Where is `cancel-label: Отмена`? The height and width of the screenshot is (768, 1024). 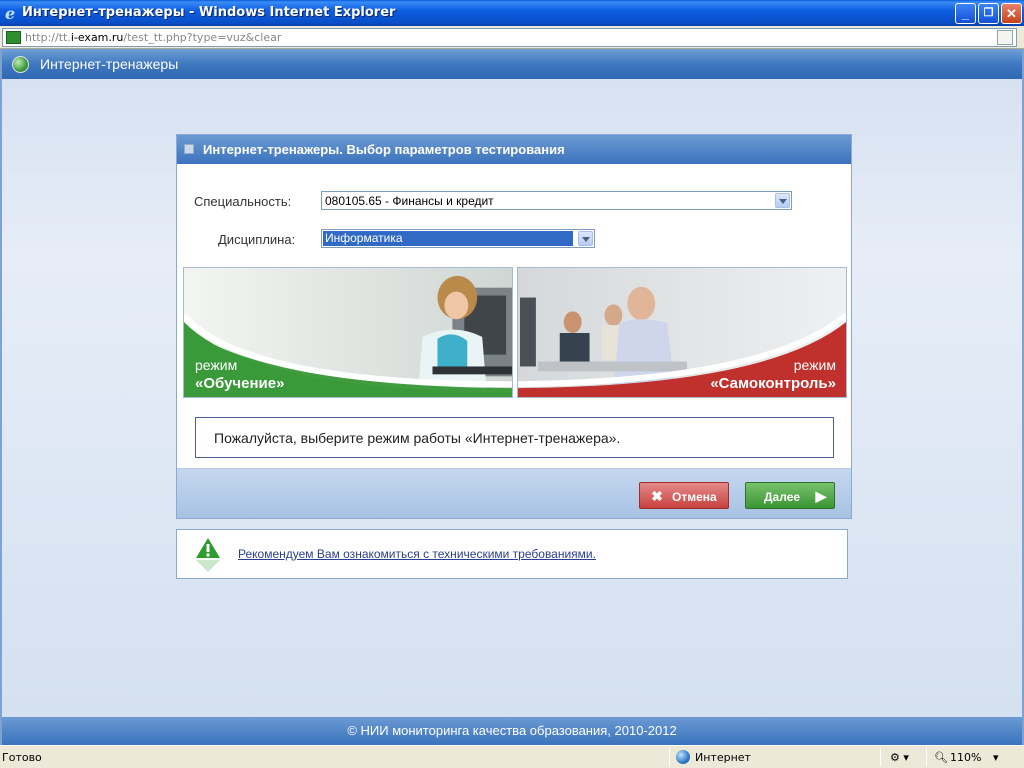 cancel-label: Отмена is located at coordinates (694, 497).